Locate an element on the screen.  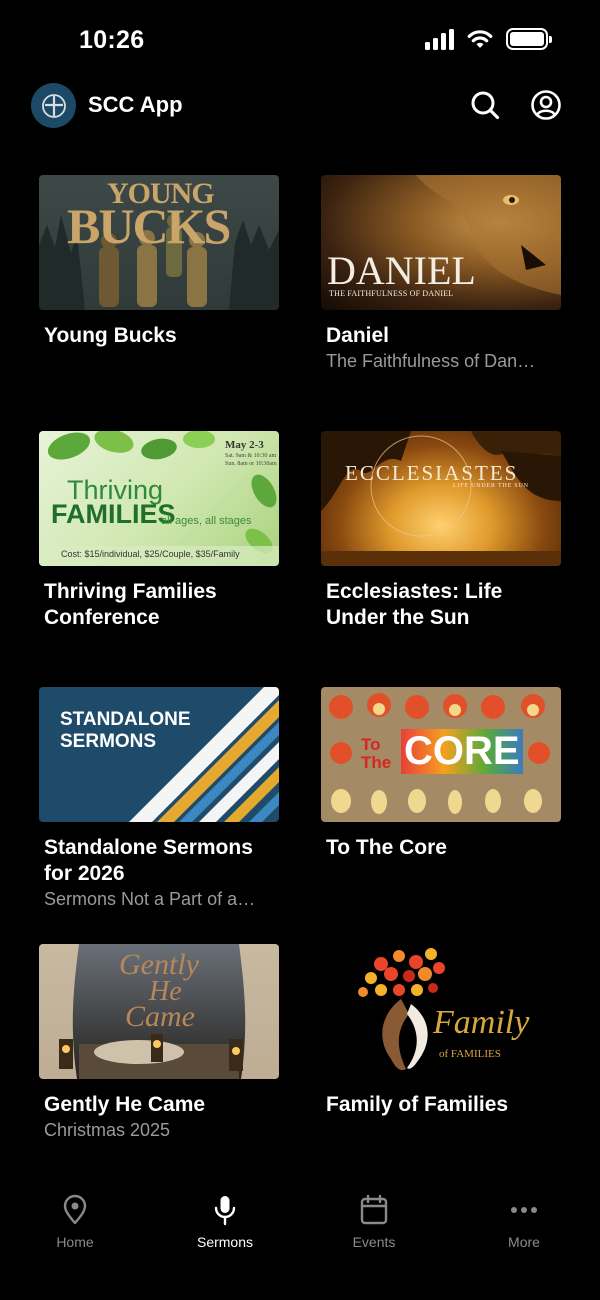
app-logo is located at coordinates (53, 105).